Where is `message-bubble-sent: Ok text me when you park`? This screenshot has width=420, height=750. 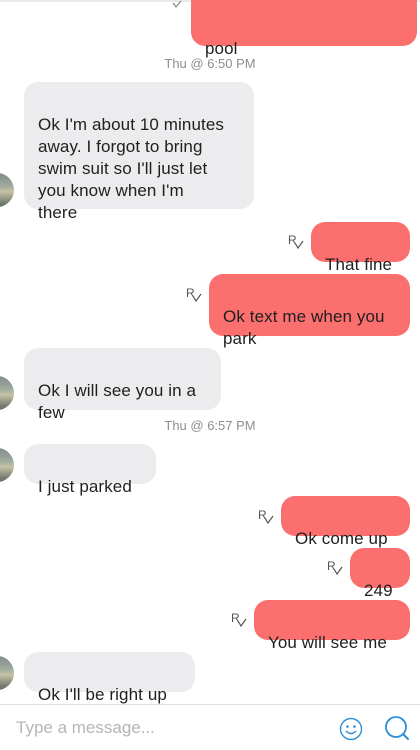
message-bubble-sent: Ok text me when you park is located at coordinates (309, 311).